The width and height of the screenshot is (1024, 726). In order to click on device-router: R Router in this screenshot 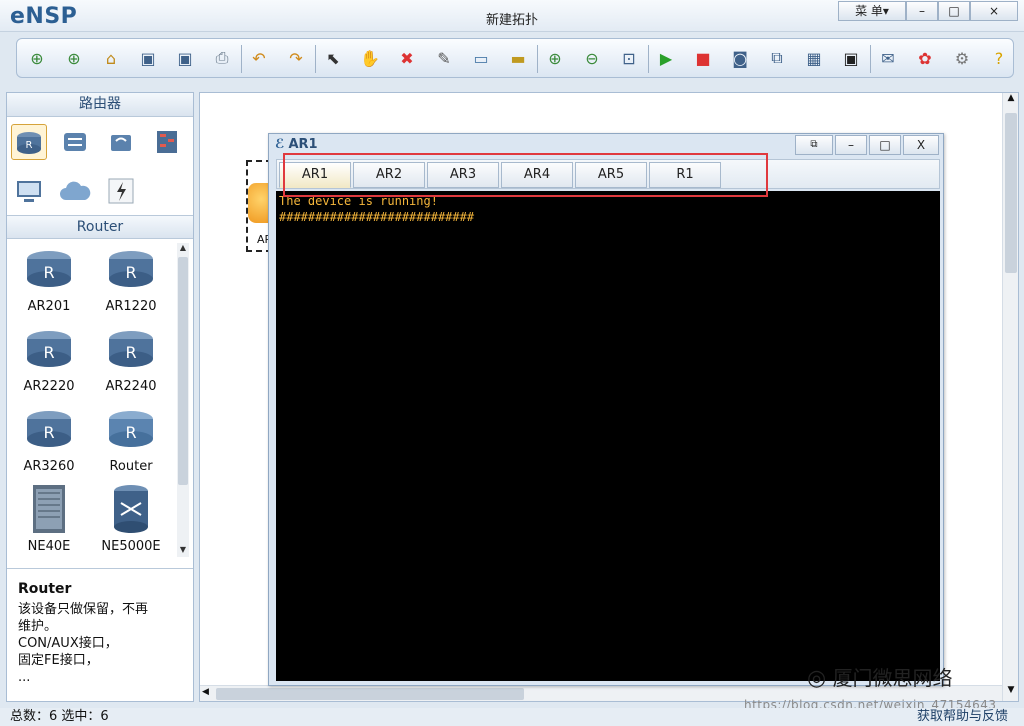, I will do `click(131, 441)`.